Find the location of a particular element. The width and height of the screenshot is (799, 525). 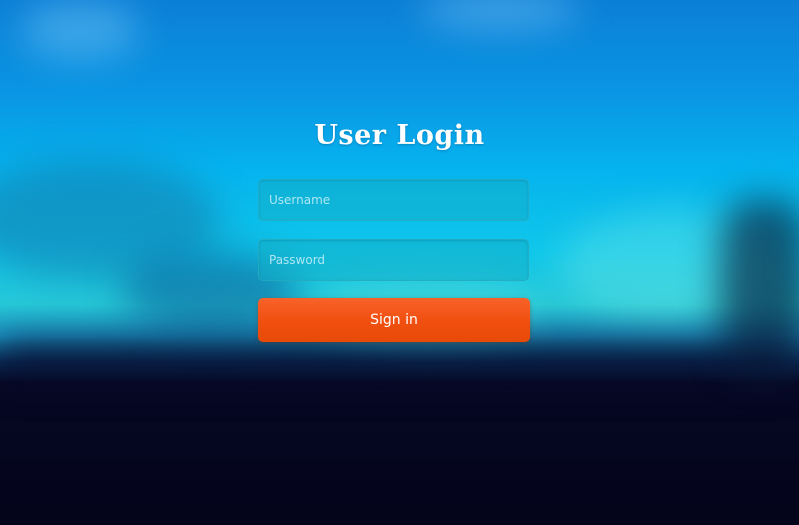

username-input is located at coordinates (393, 200).